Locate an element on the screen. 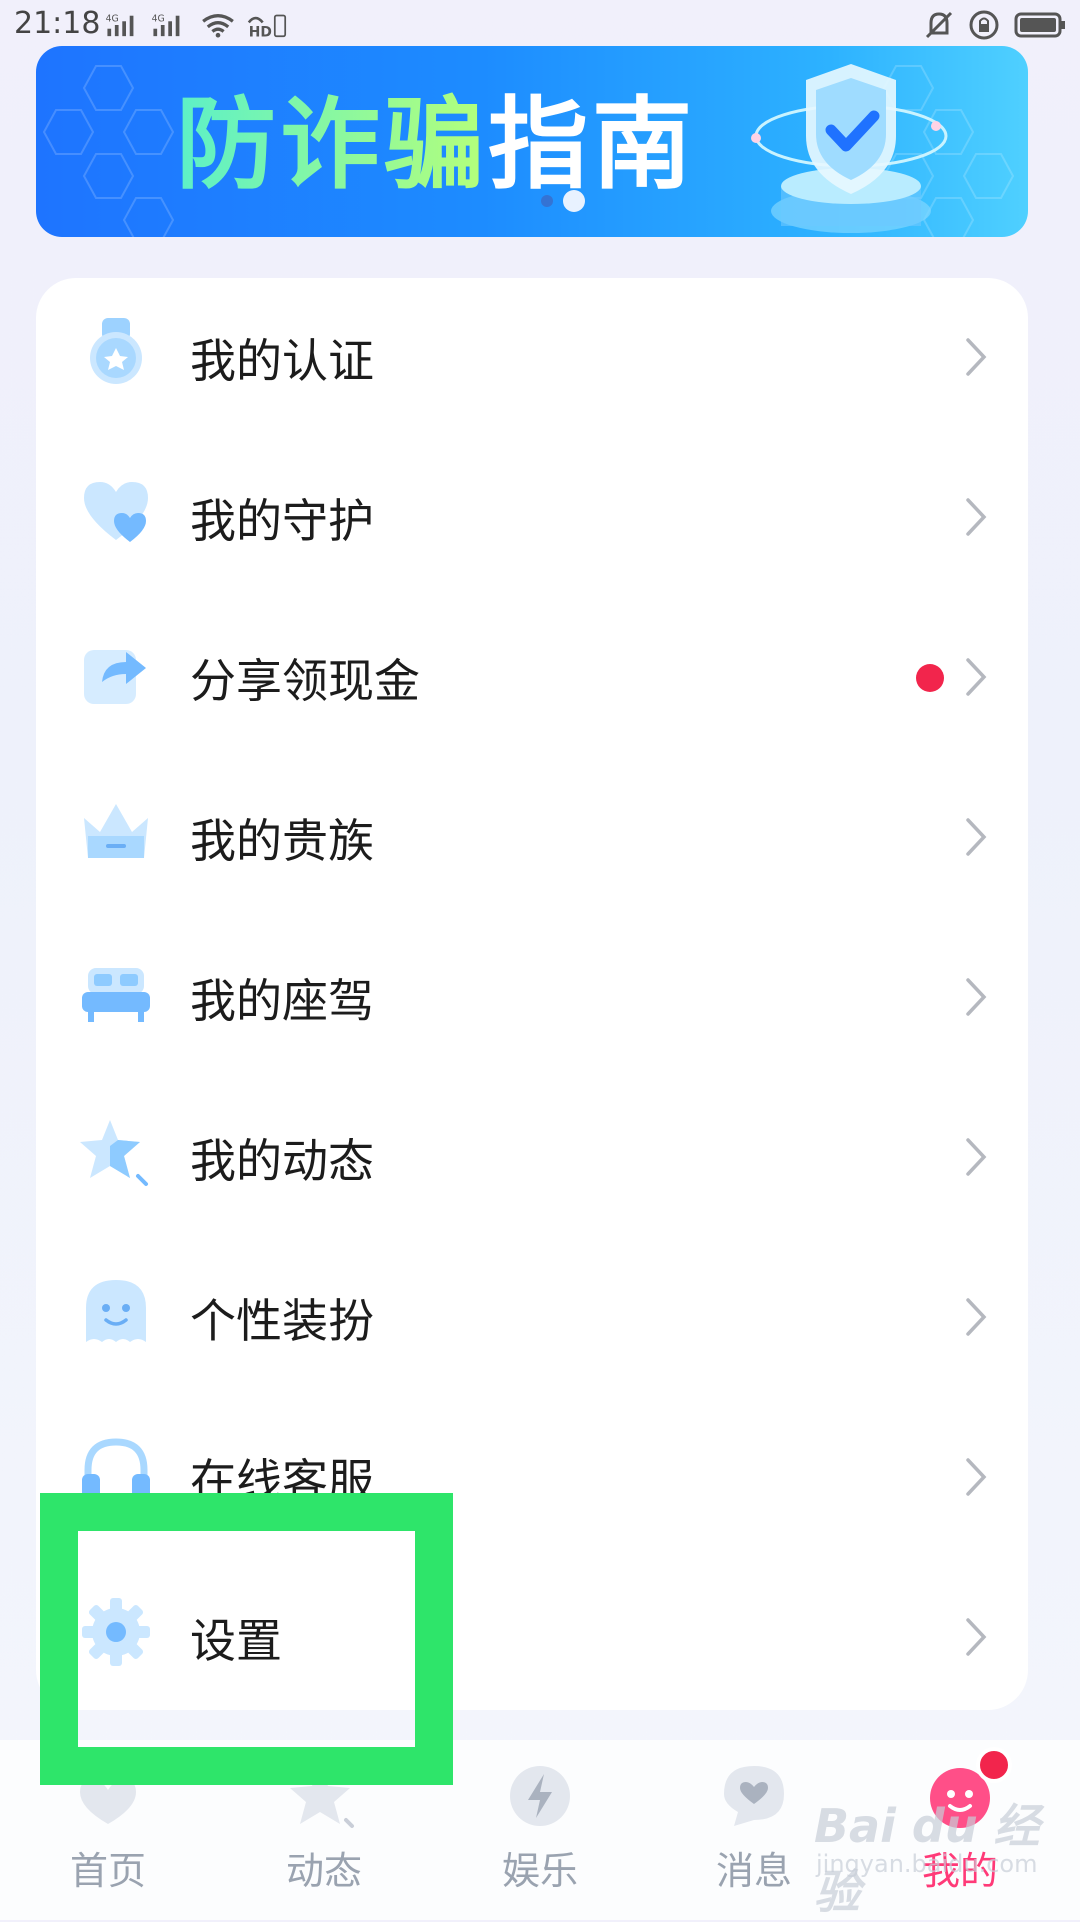  status-right-group is located at coordinates (995, 25).